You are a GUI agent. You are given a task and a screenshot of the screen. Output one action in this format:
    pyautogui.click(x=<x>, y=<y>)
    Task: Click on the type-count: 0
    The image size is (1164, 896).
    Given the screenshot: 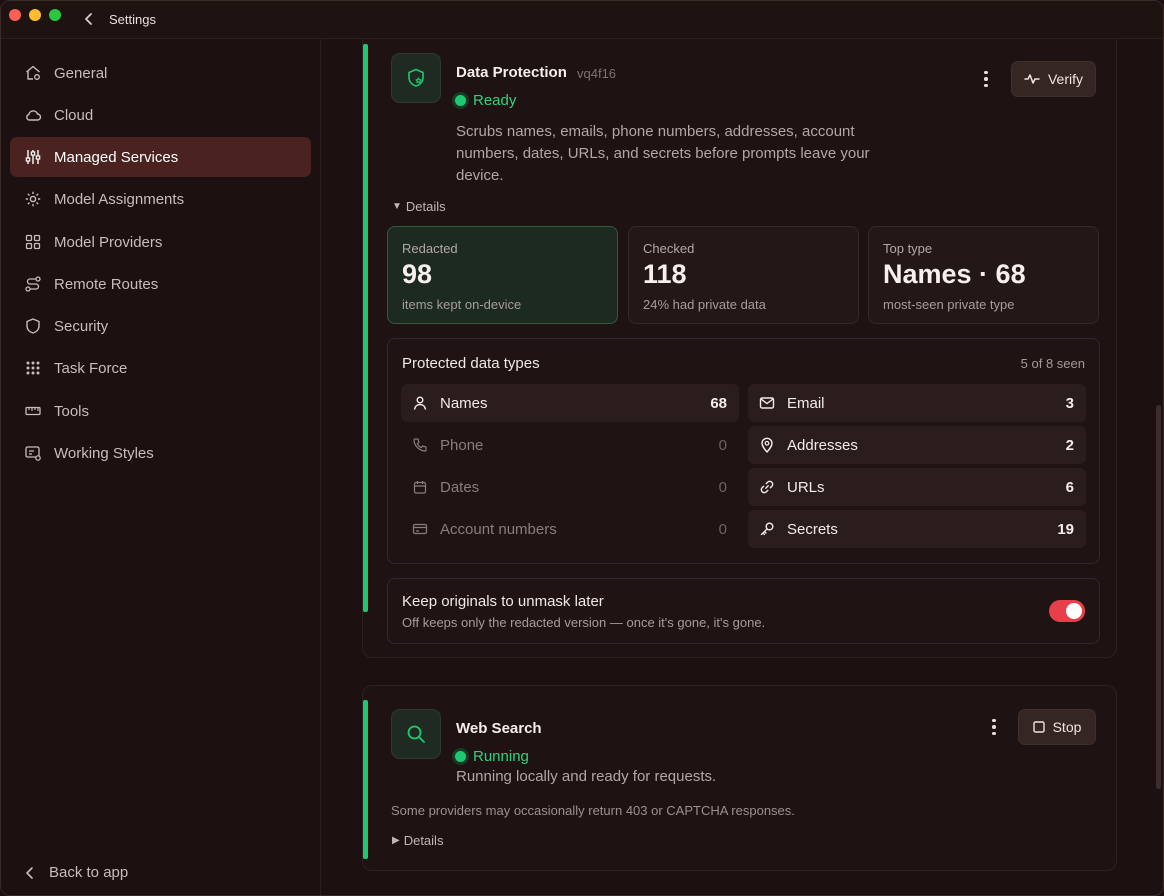 What is the action you would take?
    pyautogui.click(x=722, y=445)
    